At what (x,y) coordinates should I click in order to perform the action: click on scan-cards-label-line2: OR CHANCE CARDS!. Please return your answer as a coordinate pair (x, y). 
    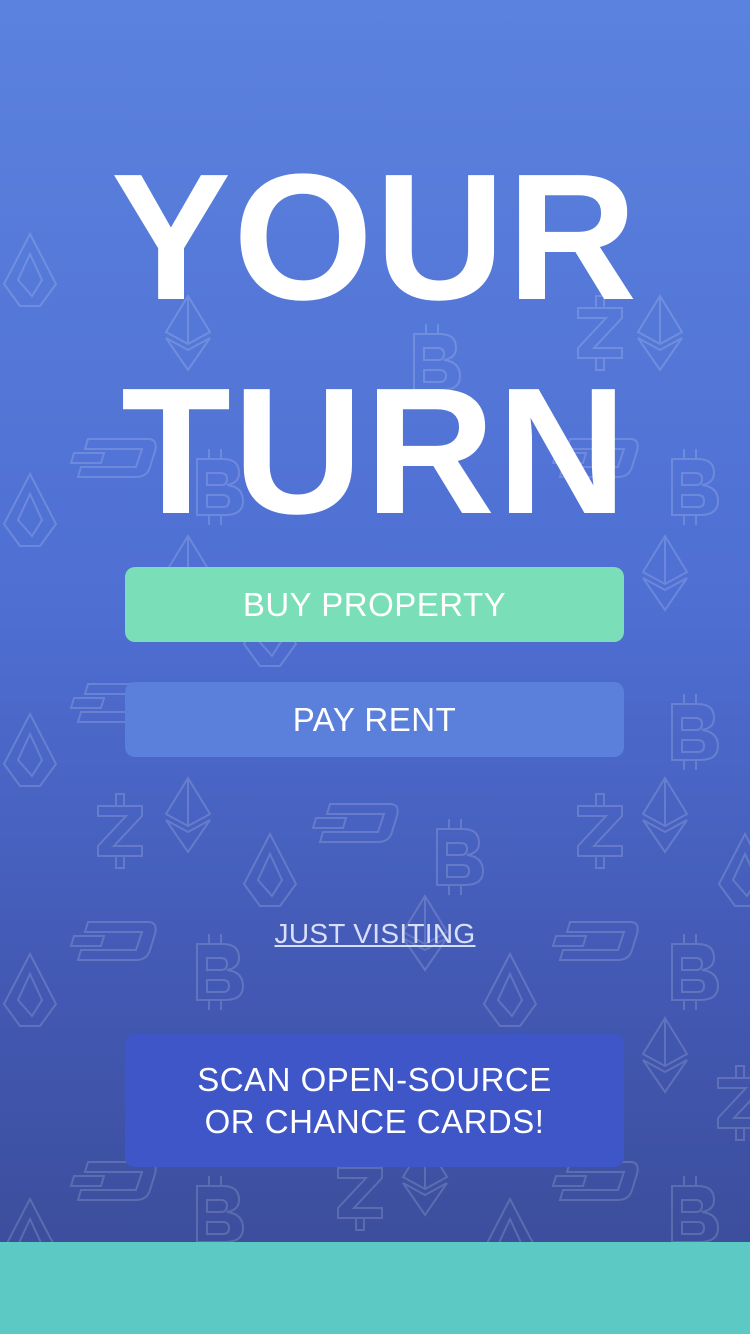
    Looking at the image, I should click on (374, 1121).